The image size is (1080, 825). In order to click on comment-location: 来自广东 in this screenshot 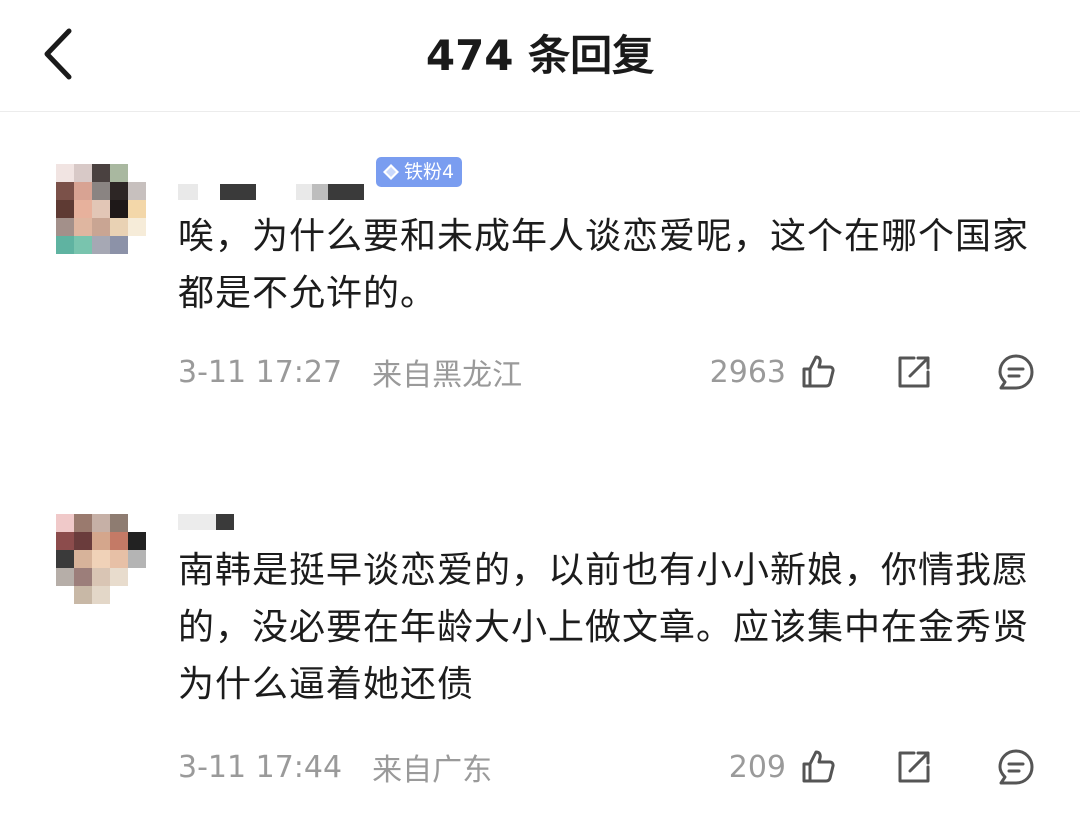, I will do `click(432, 770)`.